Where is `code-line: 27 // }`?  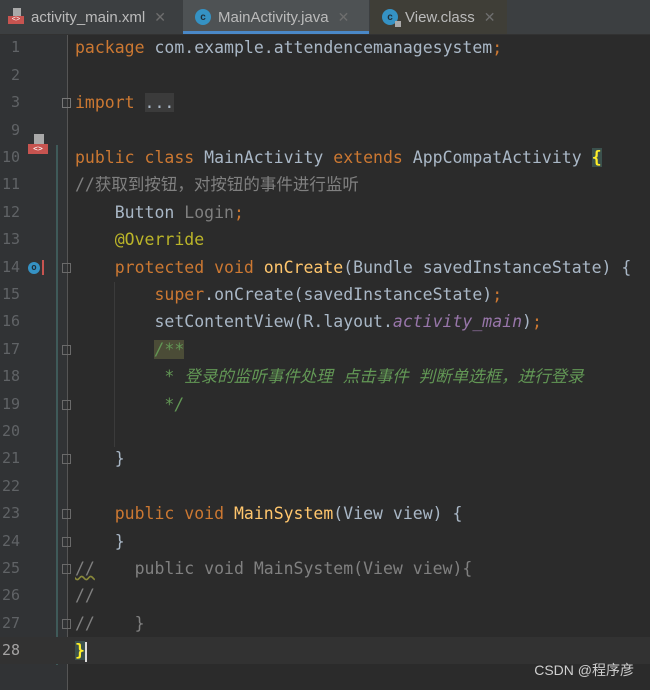
code-line: 27 // } is located at coordinates (325, 623).